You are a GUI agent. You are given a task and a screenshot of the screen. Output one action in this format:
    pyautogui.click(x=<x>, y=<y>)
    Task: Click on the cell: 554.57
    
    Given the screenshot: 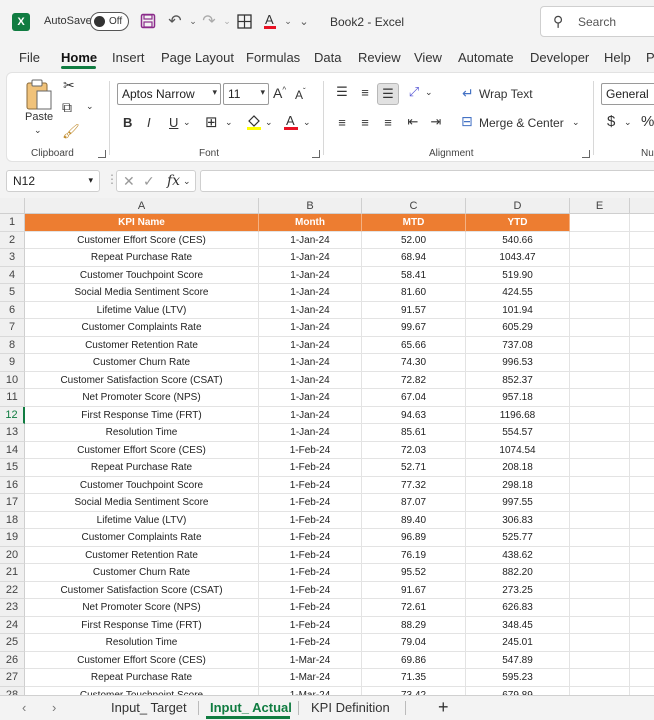 What is the action you would take?
    pyautogui.click(x=518, y=433)
    